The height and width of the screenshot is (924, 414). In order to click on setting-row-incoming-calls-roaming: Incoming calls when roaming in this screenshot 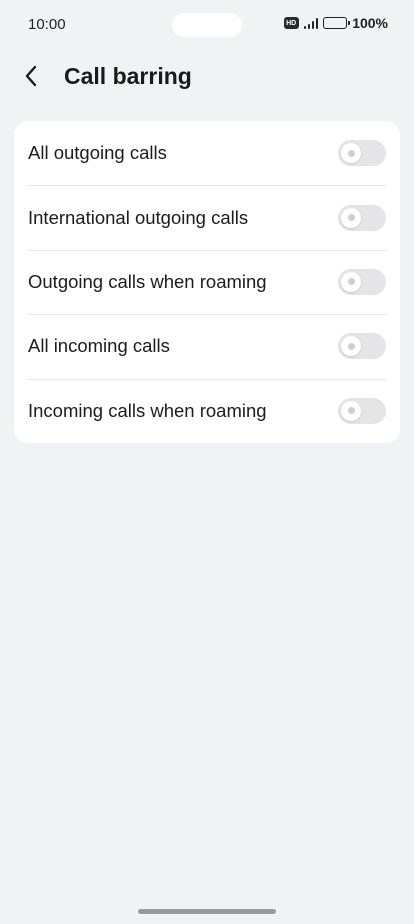, I will do `click(207, 410)`.